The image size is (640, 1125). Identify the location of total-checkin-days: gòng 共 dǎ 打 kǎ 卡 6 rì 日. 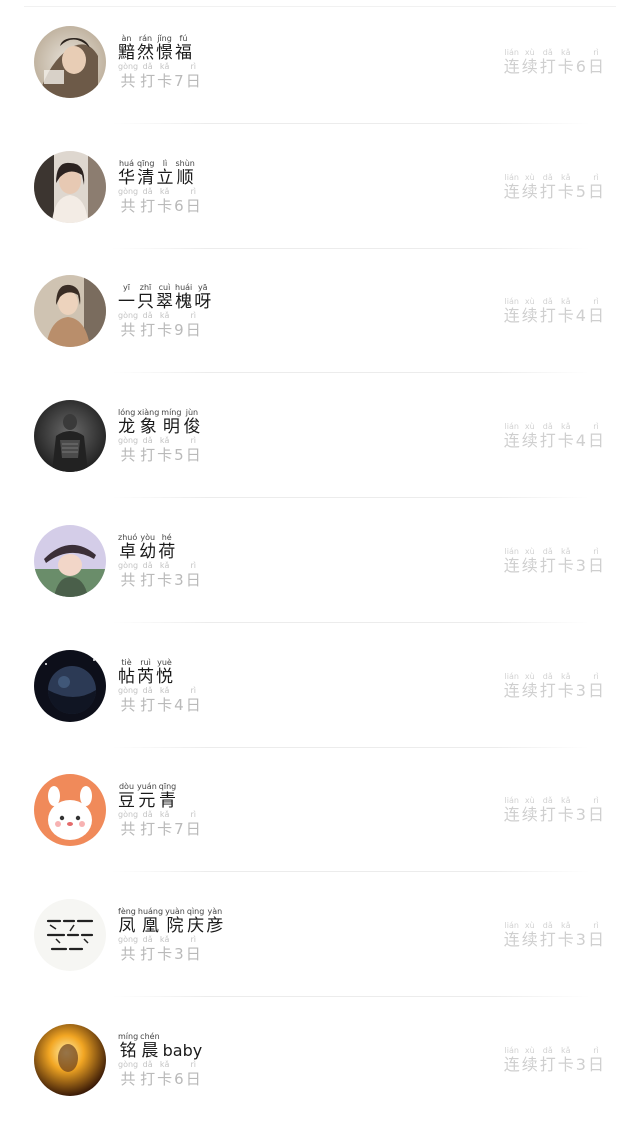
(160, 1074).